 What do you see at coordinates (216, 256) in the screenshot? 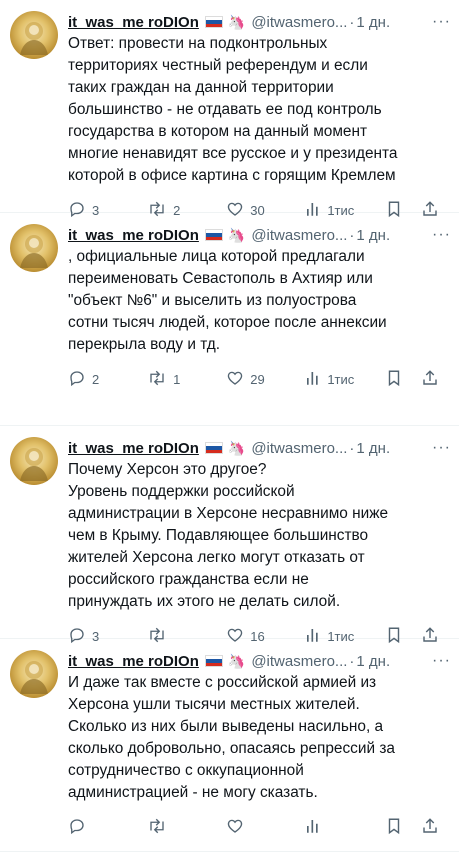
I see `tweet-text-line: , официальные лица которой предлагали` at bounding box center [216, 256].